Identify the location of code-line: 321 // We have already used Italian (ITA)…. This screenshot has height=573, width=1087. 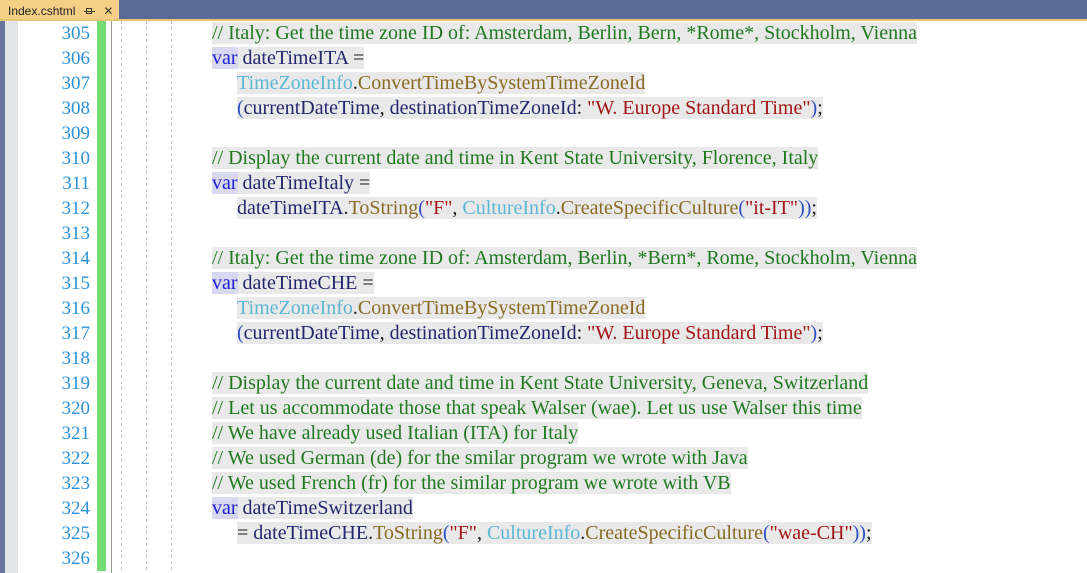
(543, 433).